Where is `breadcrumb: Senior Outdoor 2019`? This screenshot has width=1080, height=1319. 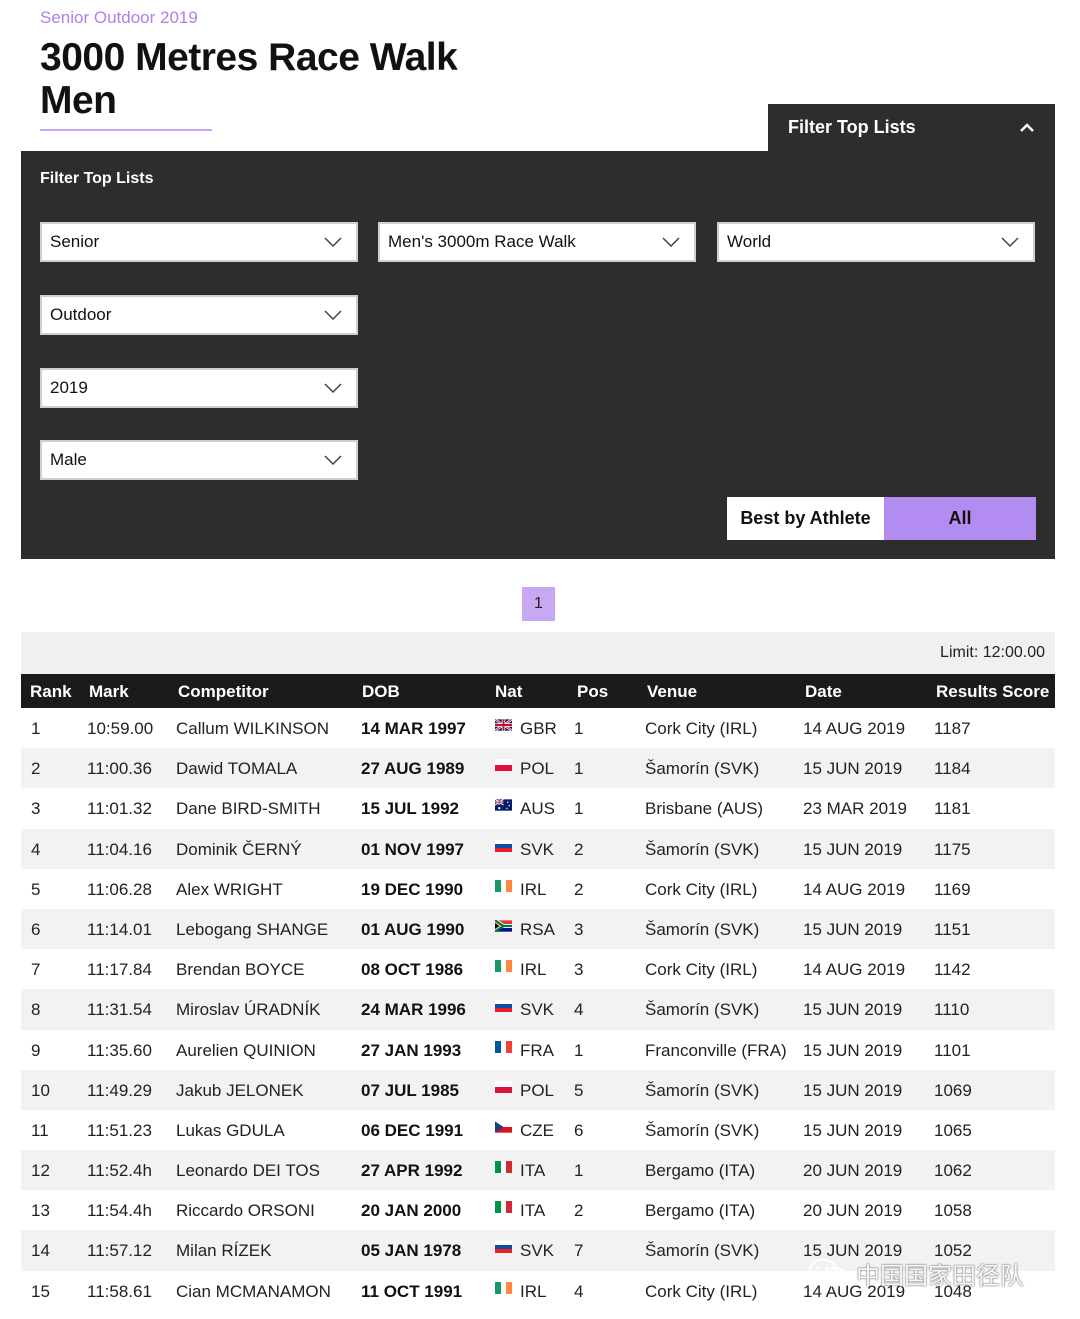
breadcrumb: Senior Outdoor 2019 is located at coordinates (119, 17).